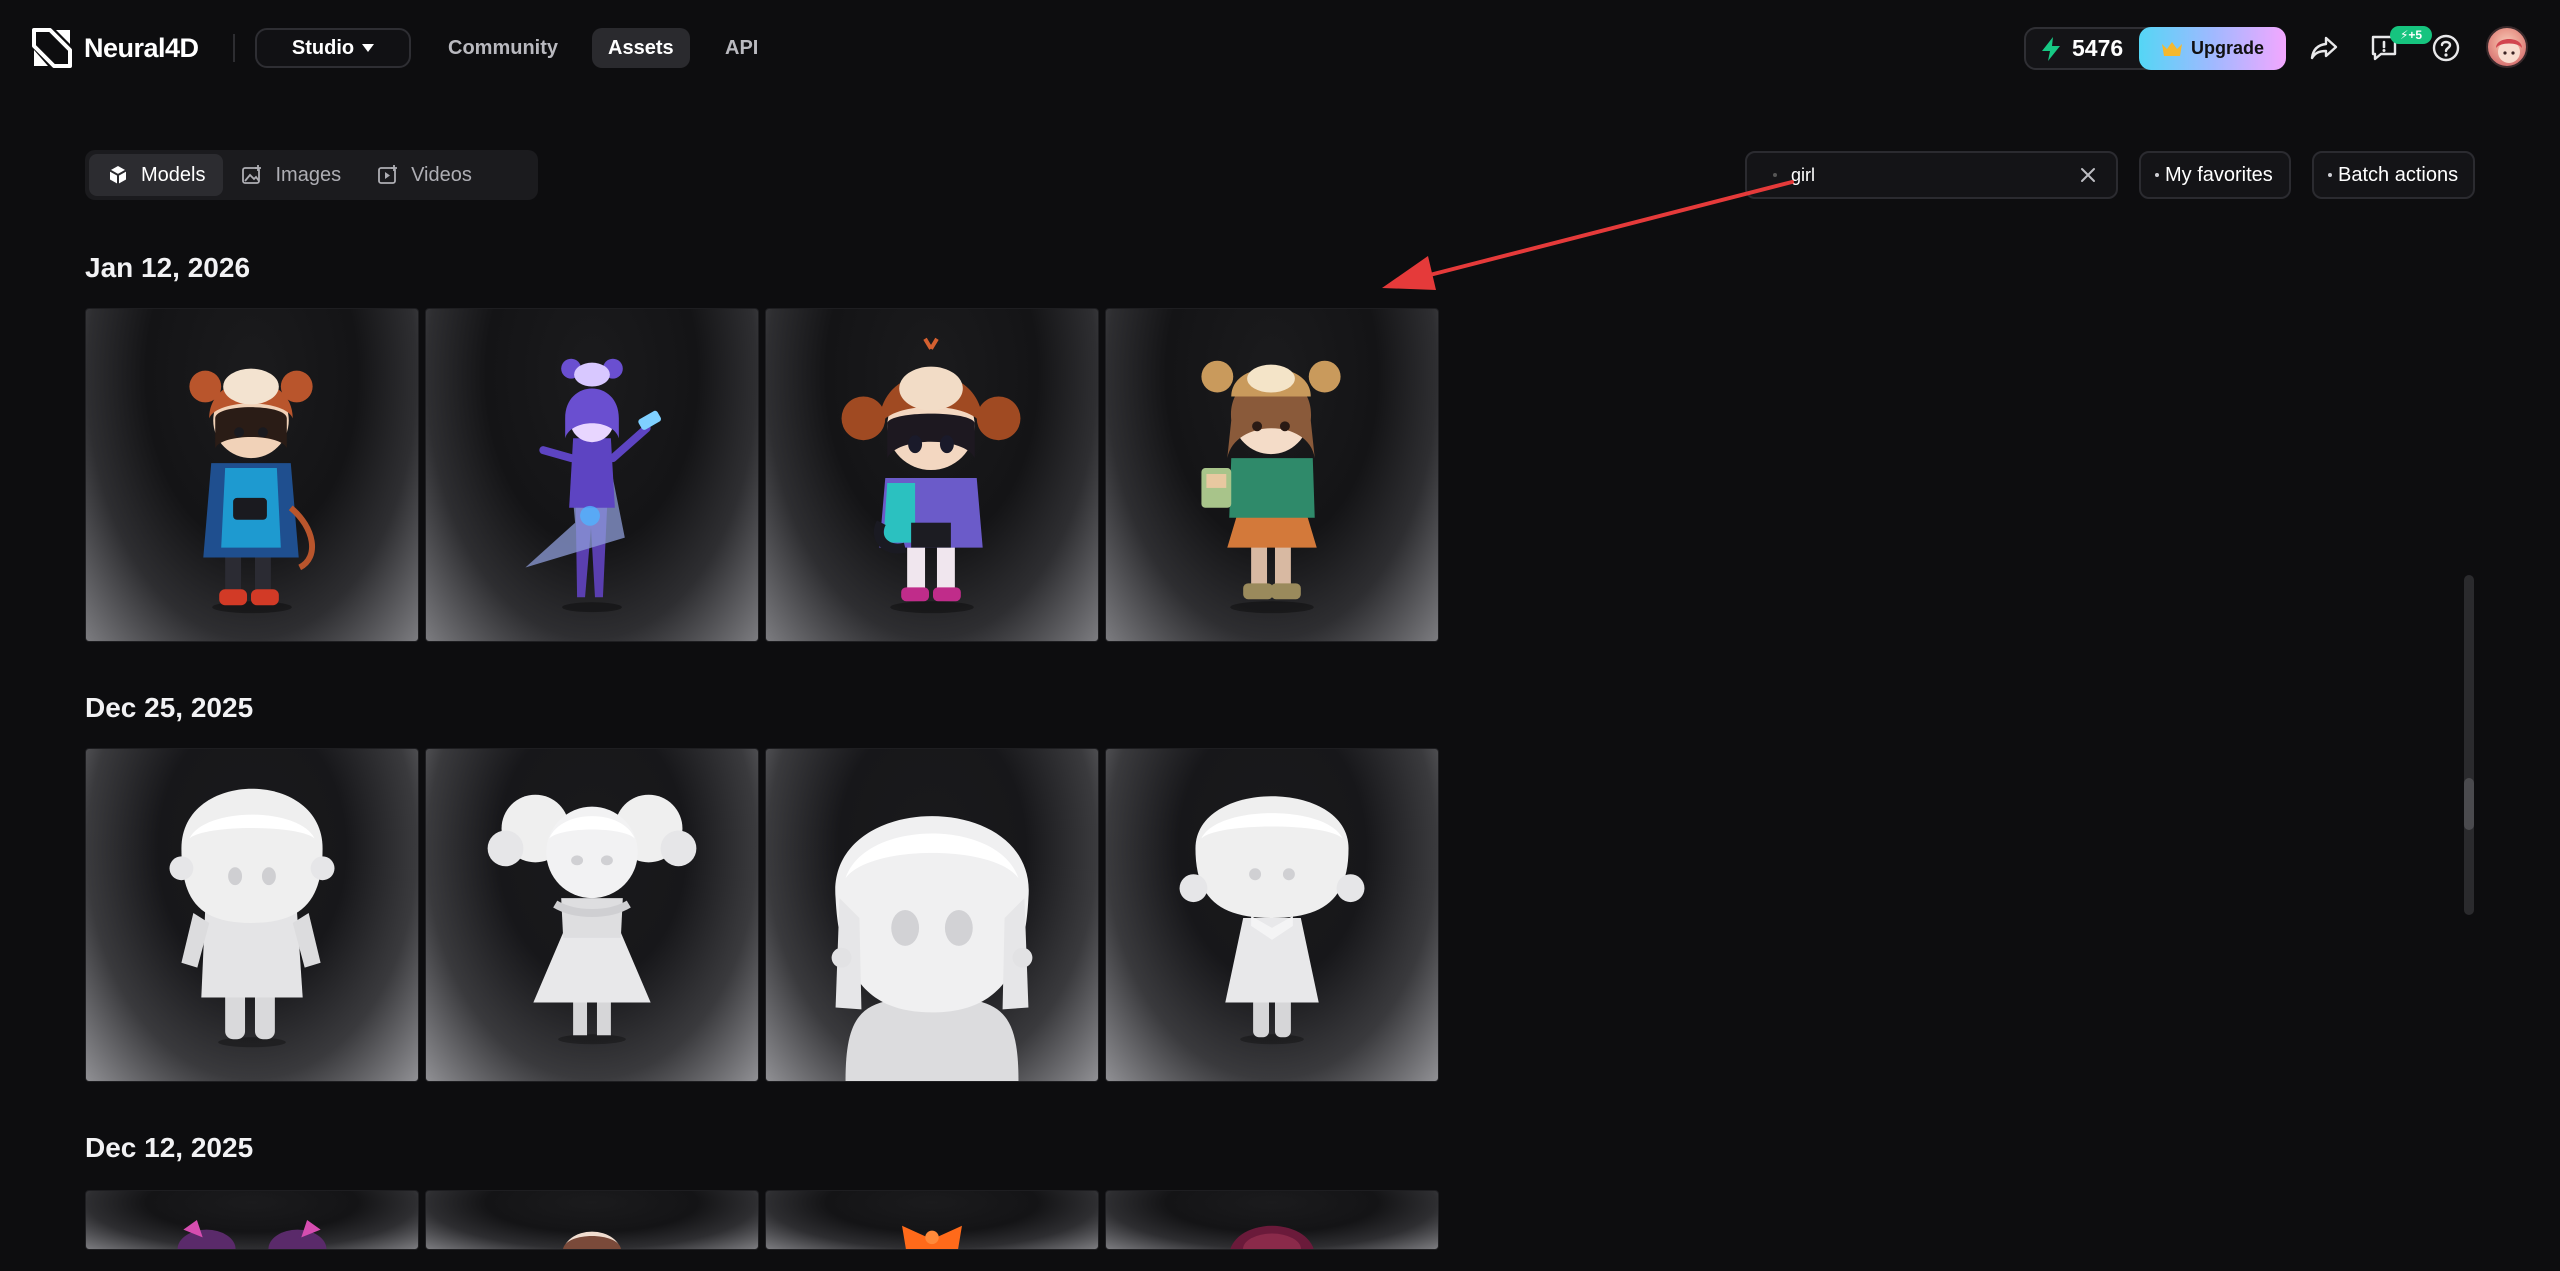  Describe the element at coordinates (441, 174) in the screenshot. I see `tab-videos-label: Videos` at that location.